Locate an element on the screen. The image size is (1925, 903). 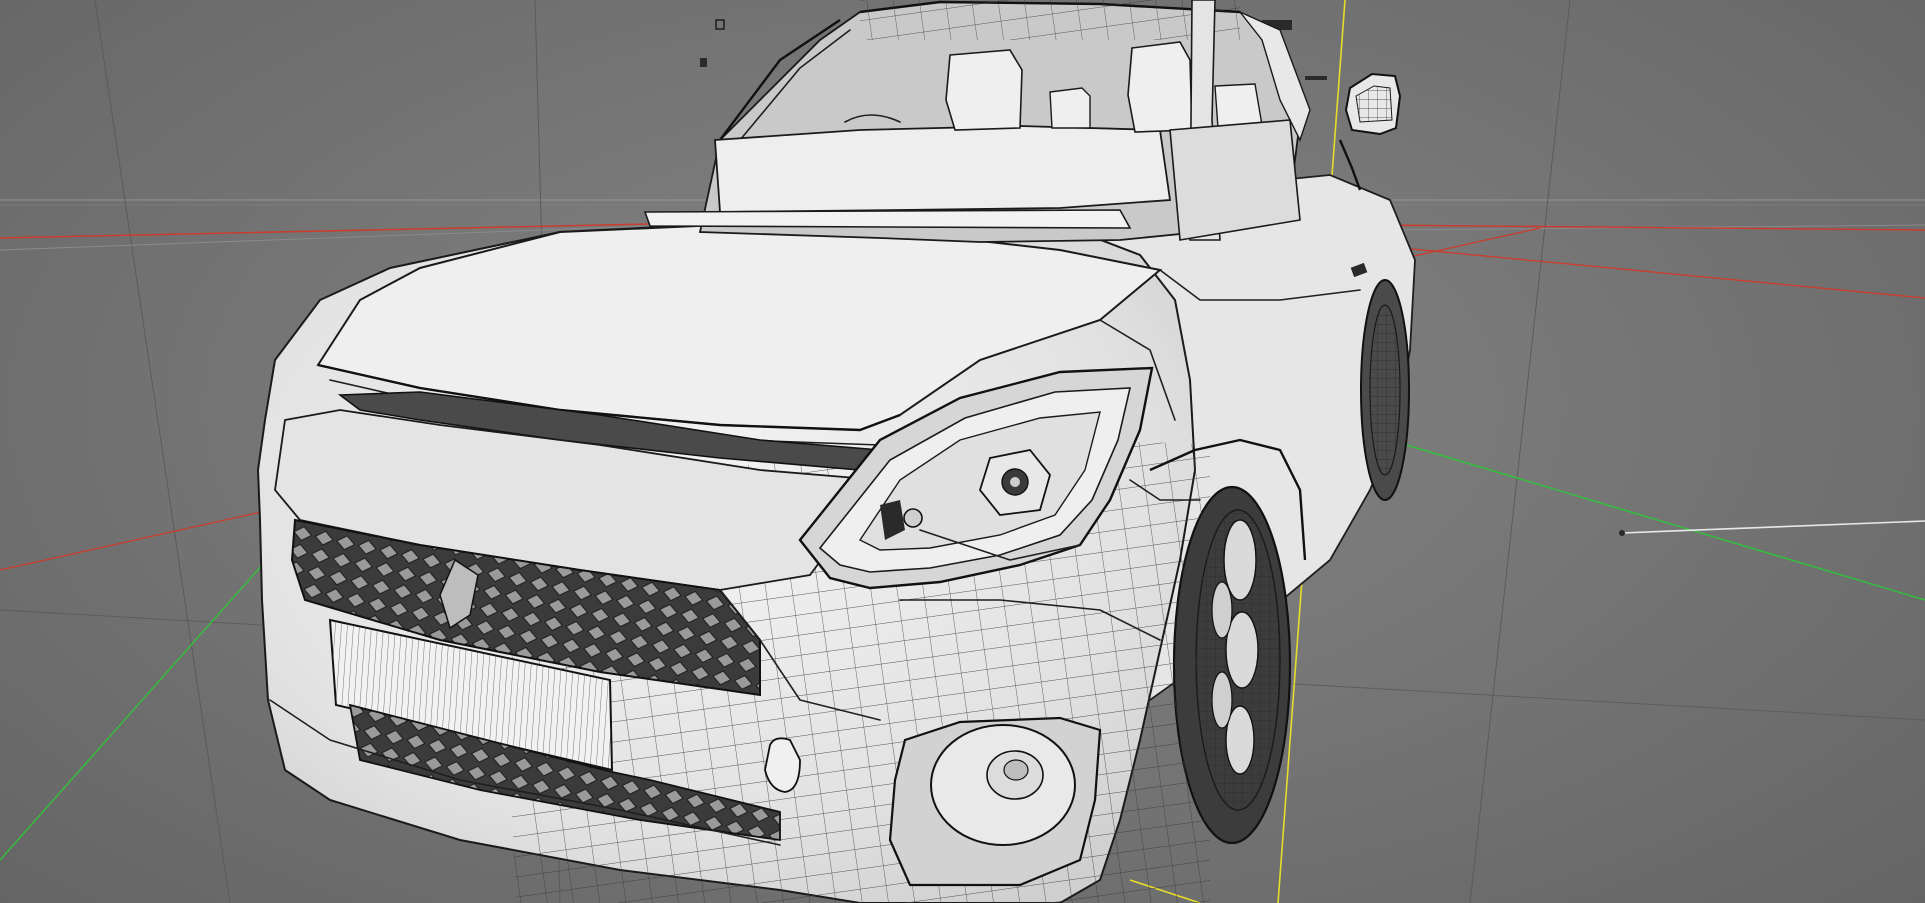
cowl-strip is located at coordinates (887, 219).